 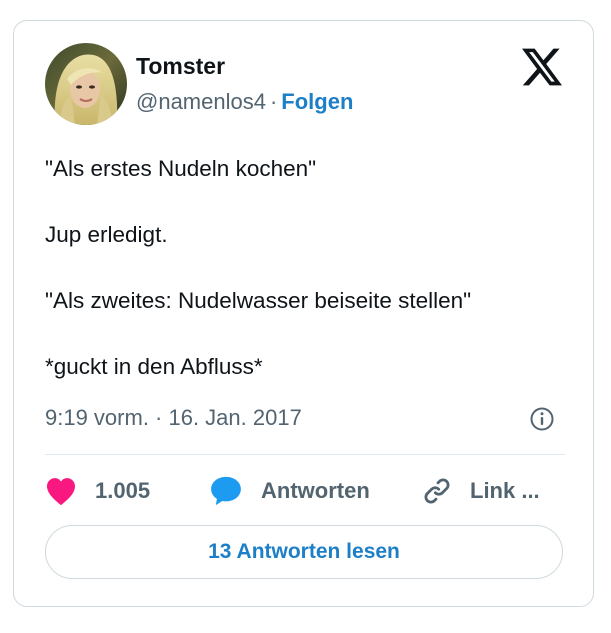 I want to click on reply-label: Antworten, so click(x=315, y=490).